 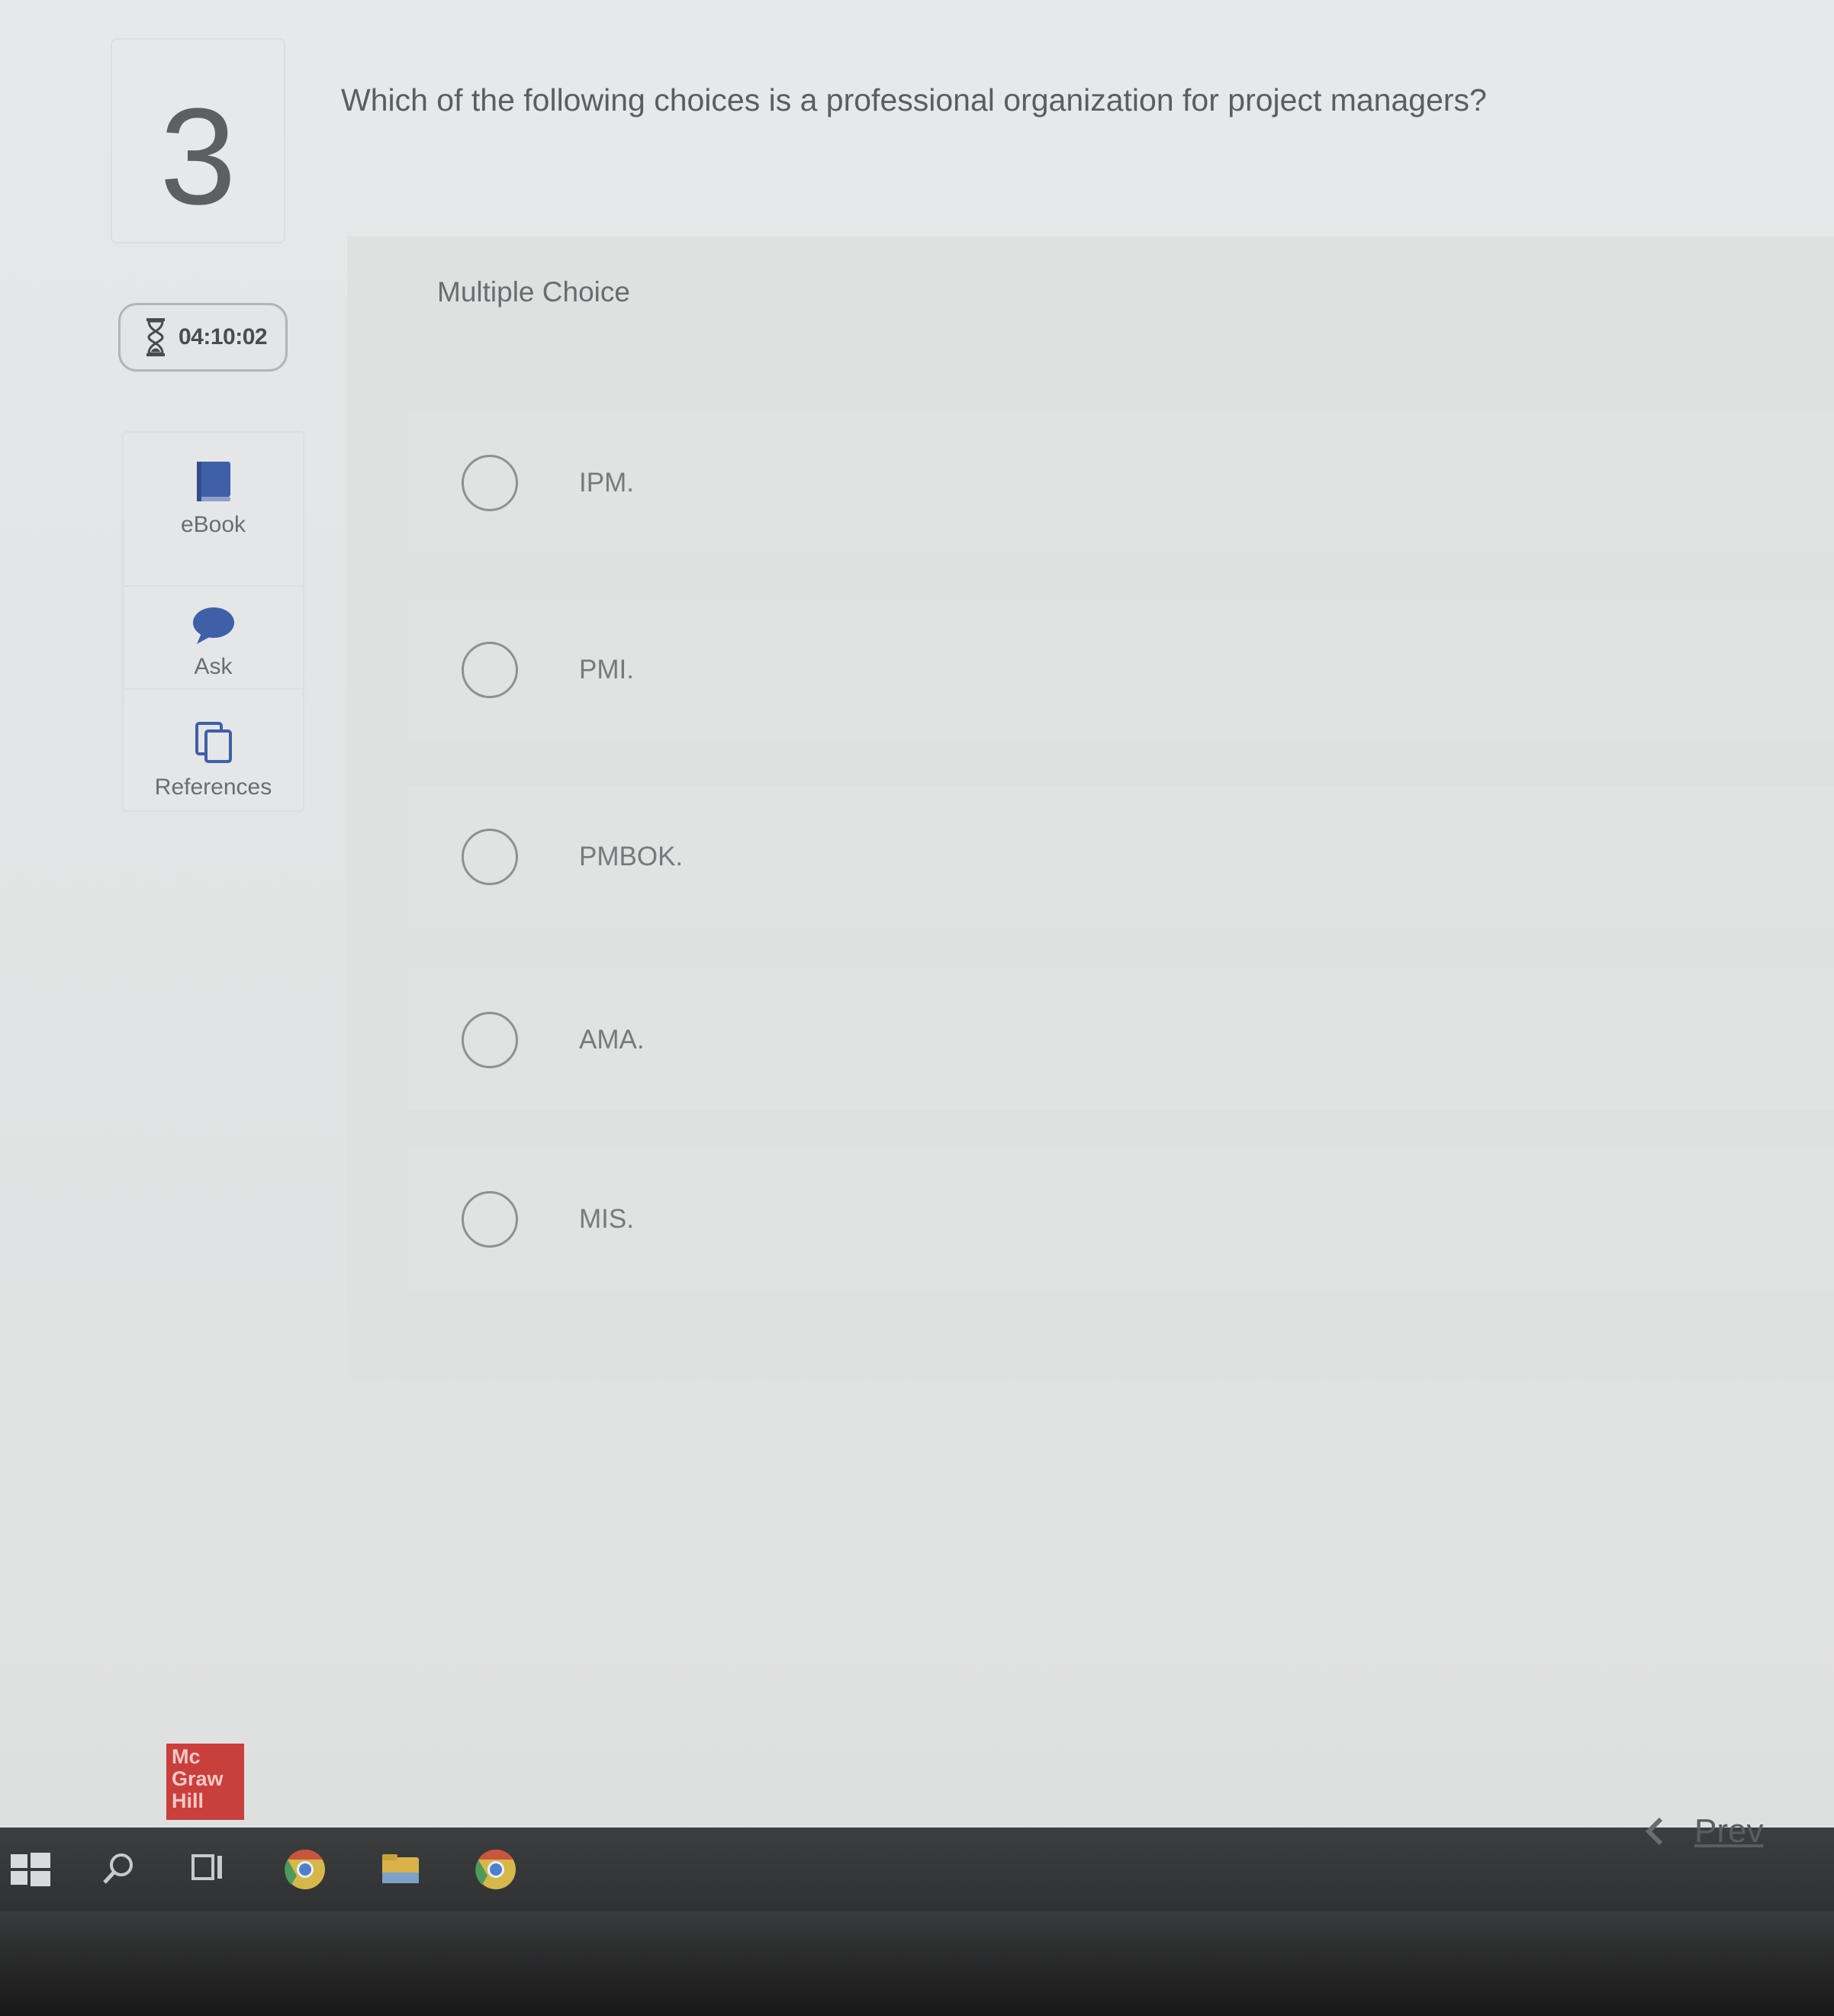 I want to click on option-label: AMA., so click(x=612, y=1039).